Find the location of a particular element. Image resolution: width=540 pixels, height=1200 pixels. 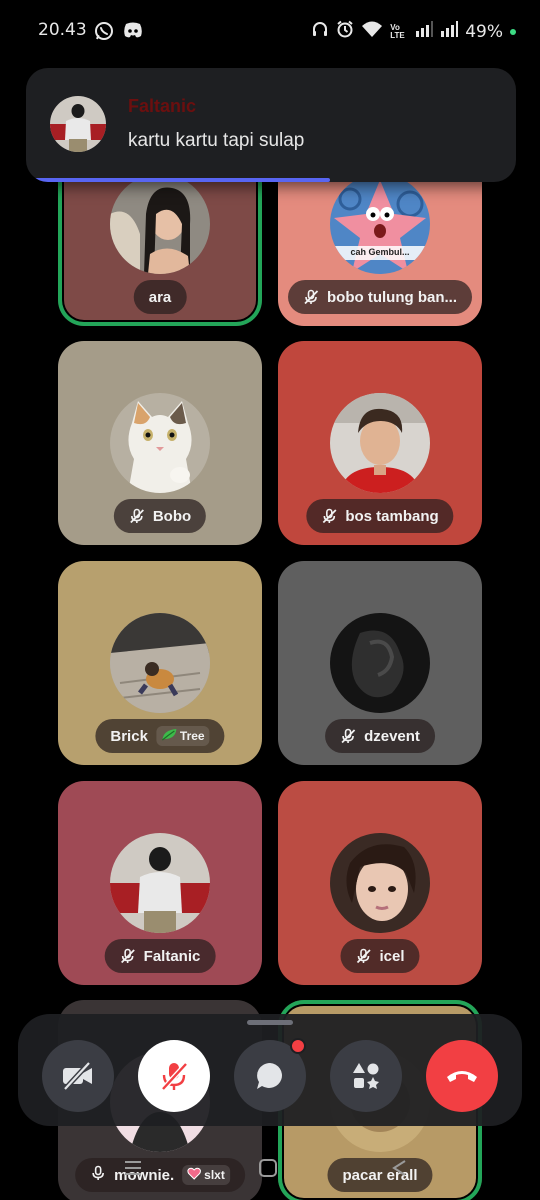

activities-button is located at coordinates (366, 1076).